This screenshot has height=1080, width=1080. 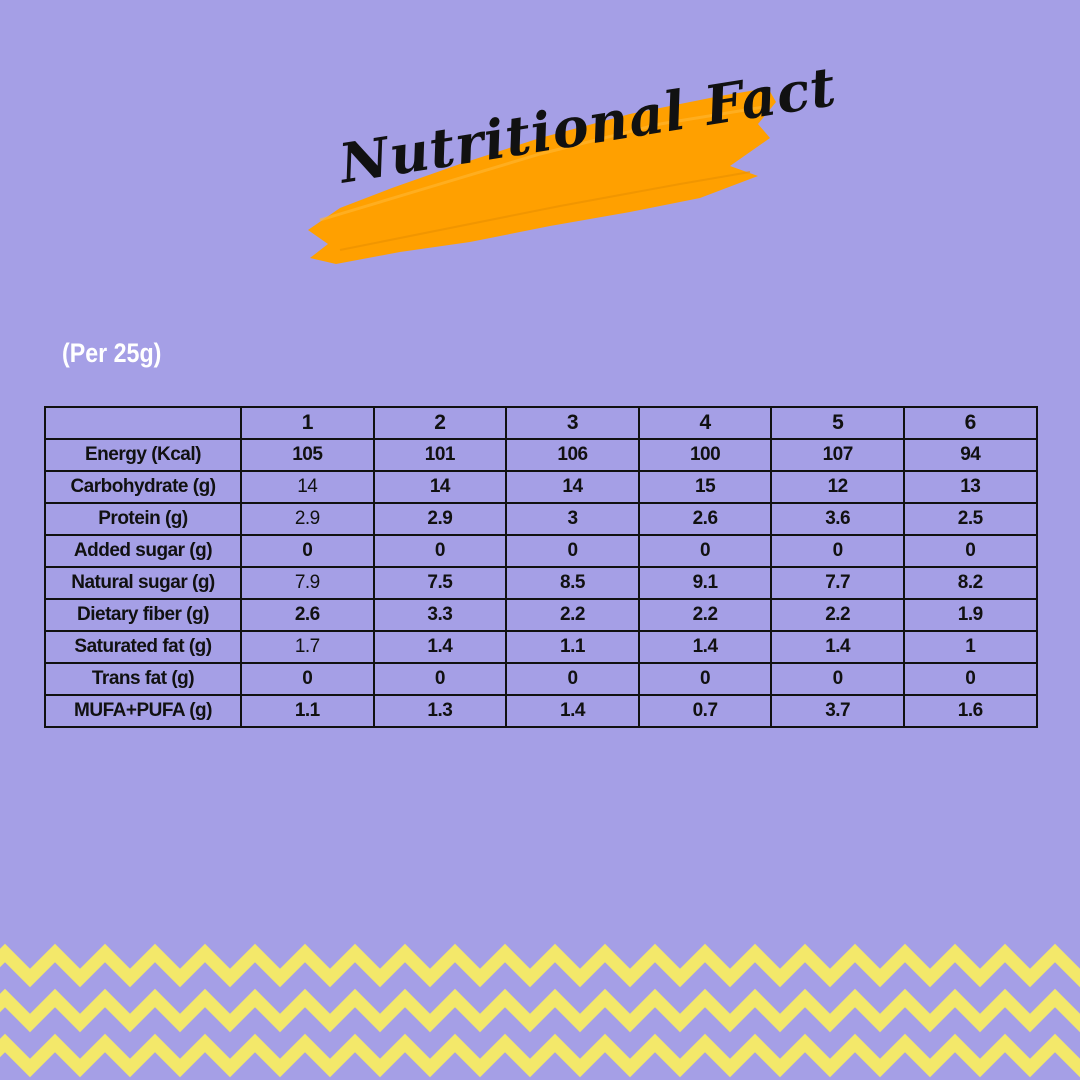 I want to click on row-label: Protein (g), so click(x=143, y=519).